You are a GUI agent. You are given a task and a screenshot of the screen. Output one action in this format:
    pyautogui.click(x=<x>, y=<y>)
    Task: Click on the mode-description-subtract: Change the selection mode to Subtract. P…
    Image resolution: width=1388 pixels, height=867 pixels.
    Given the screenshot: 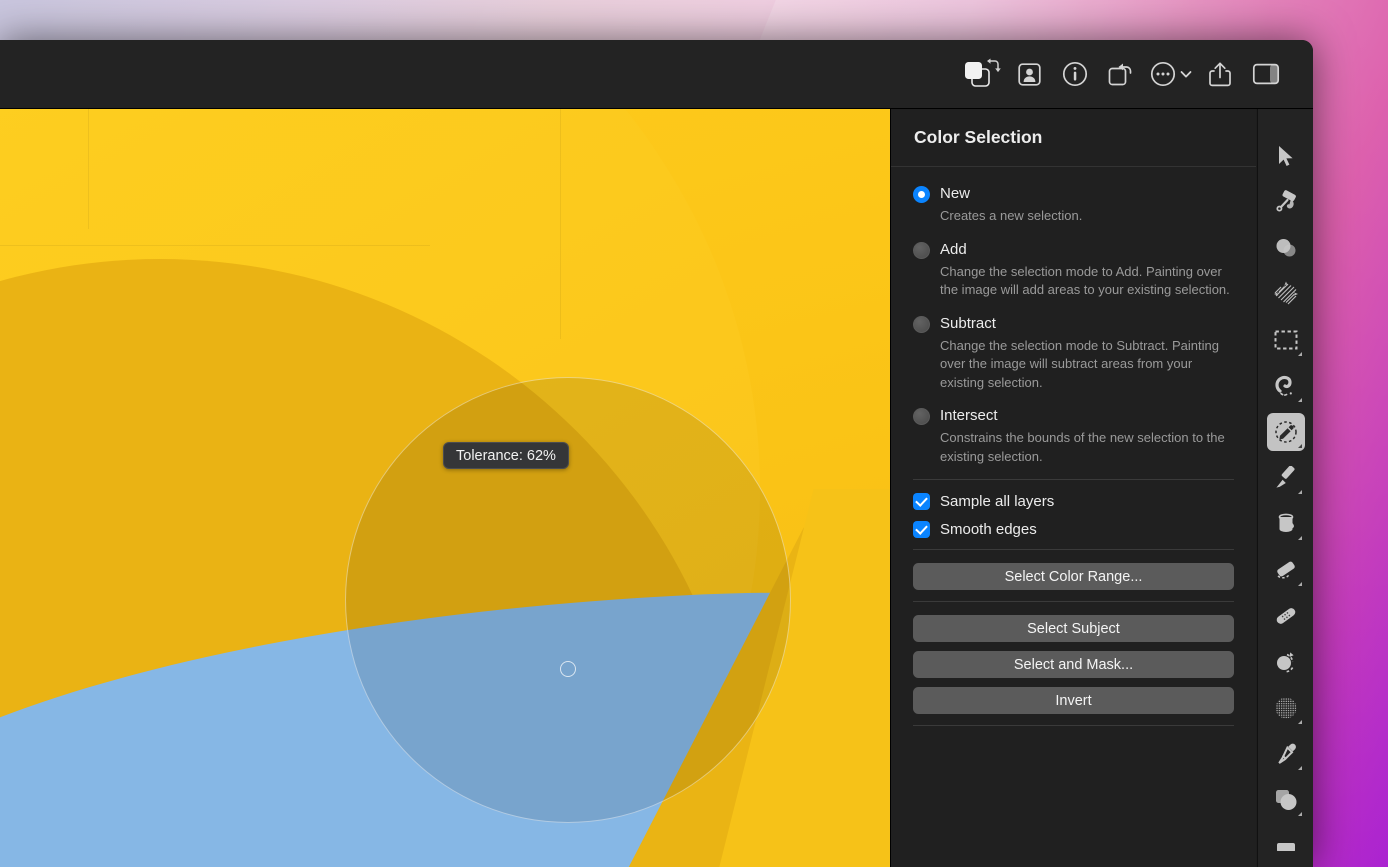 What is the action you would take?
    pyautogui.click(x=1079, y=363)
    